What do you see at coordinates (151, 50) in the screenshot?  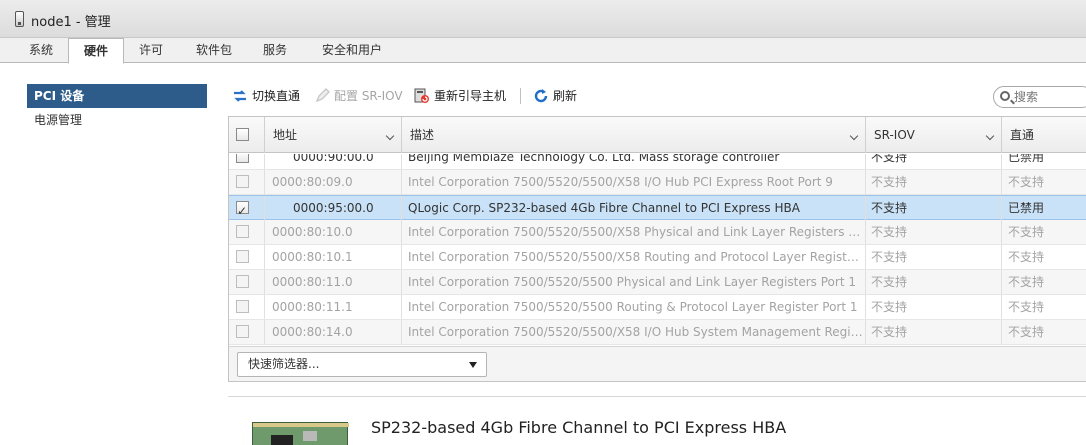 I see `tab-license: 许可` at bounding box center [151, 50].